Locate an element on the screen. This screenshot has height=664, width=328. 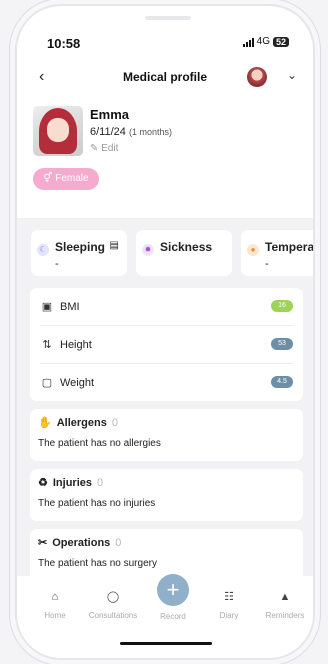
page-title: Medical profile is located at coordinates (165, 77).